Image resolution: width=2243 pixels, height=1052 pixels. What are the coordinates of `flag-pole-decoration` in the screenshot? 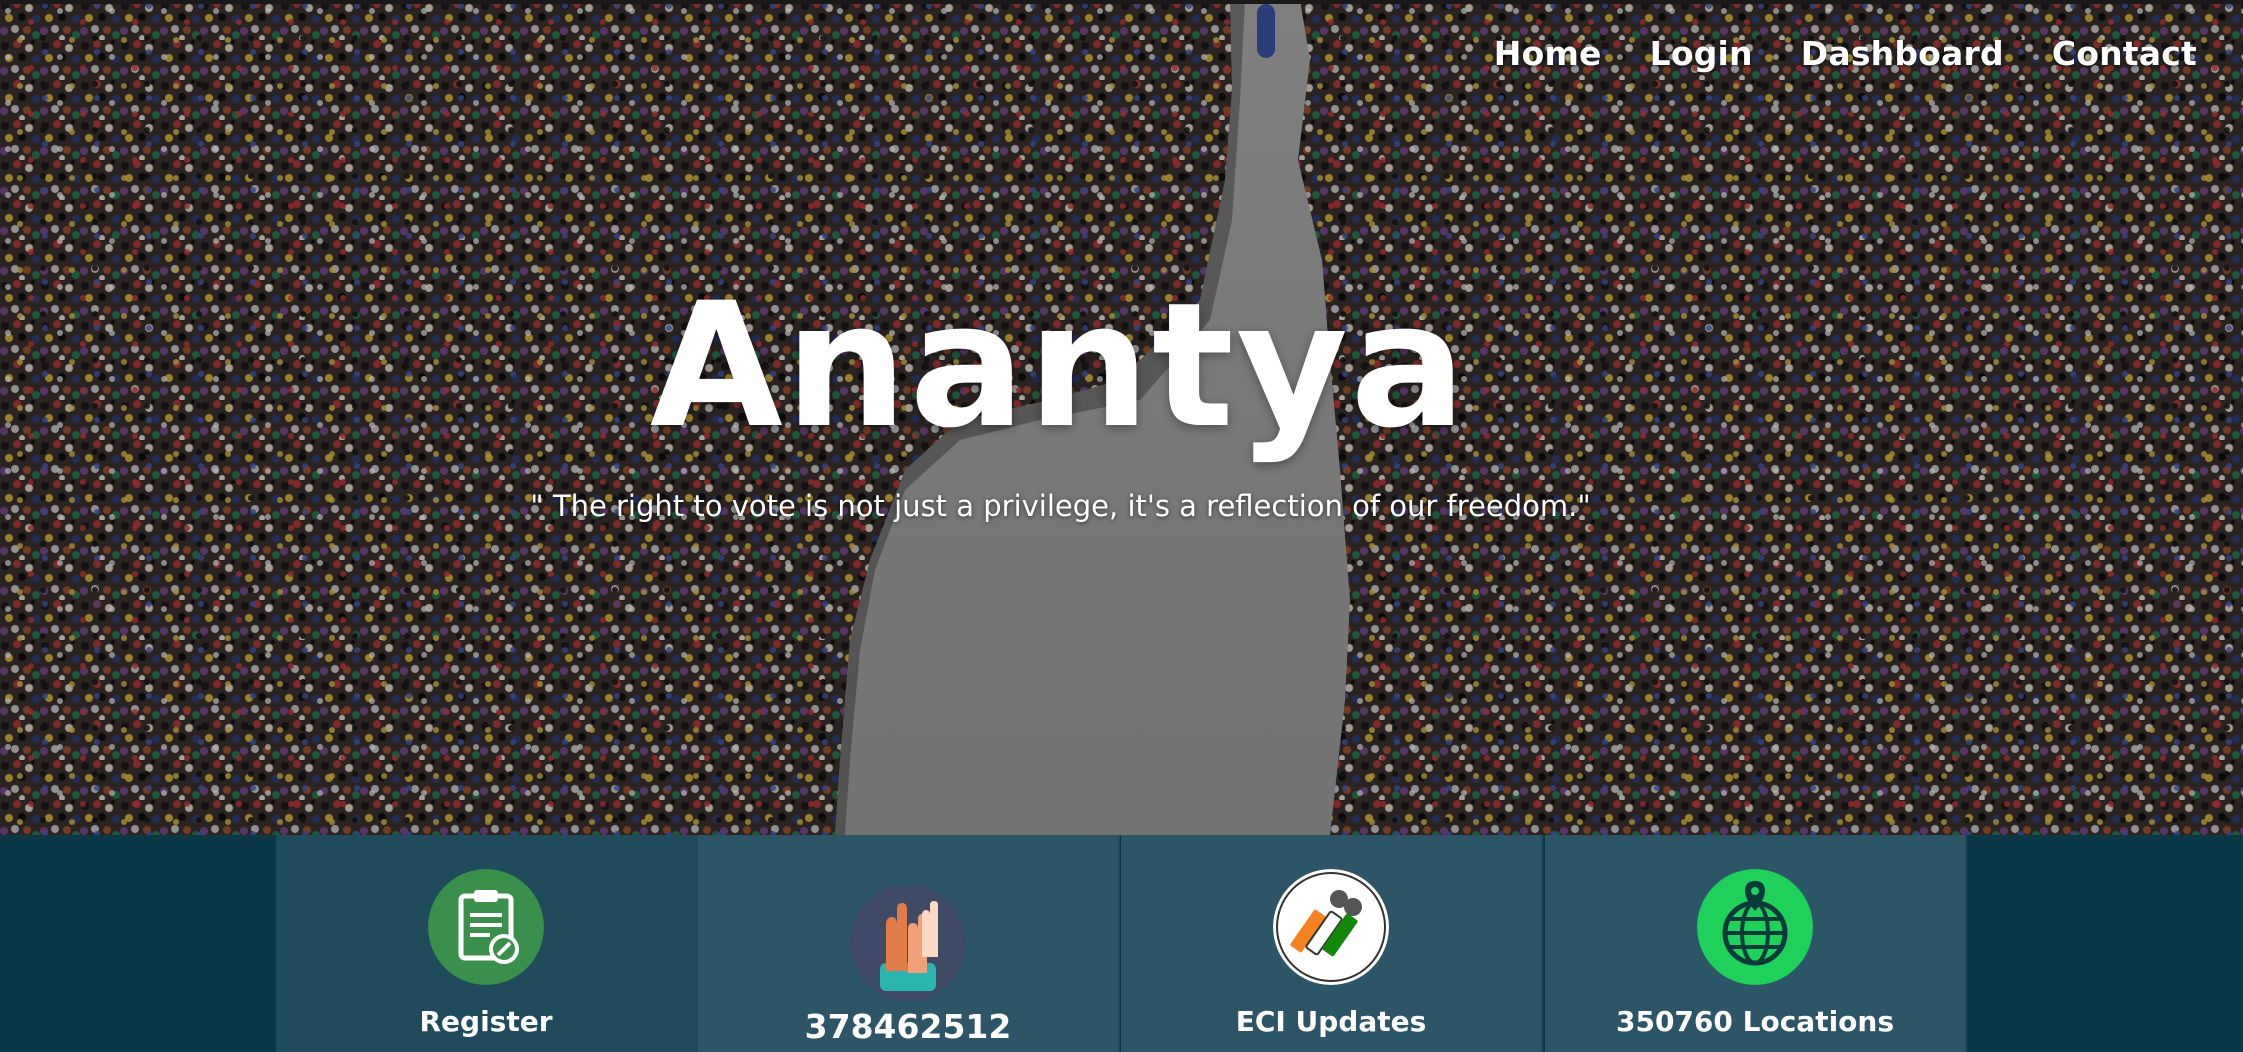 It's located at (1266, 31).